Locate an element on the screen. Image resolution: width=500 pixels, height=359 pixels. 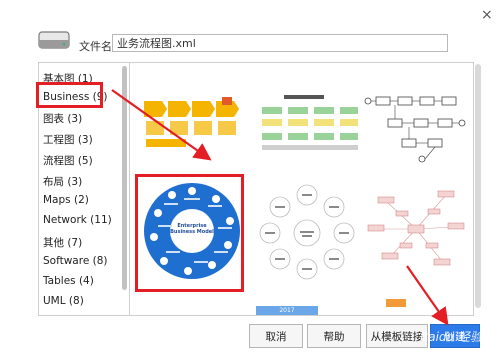
category-scrollbar is located at coordinates (124, 178).